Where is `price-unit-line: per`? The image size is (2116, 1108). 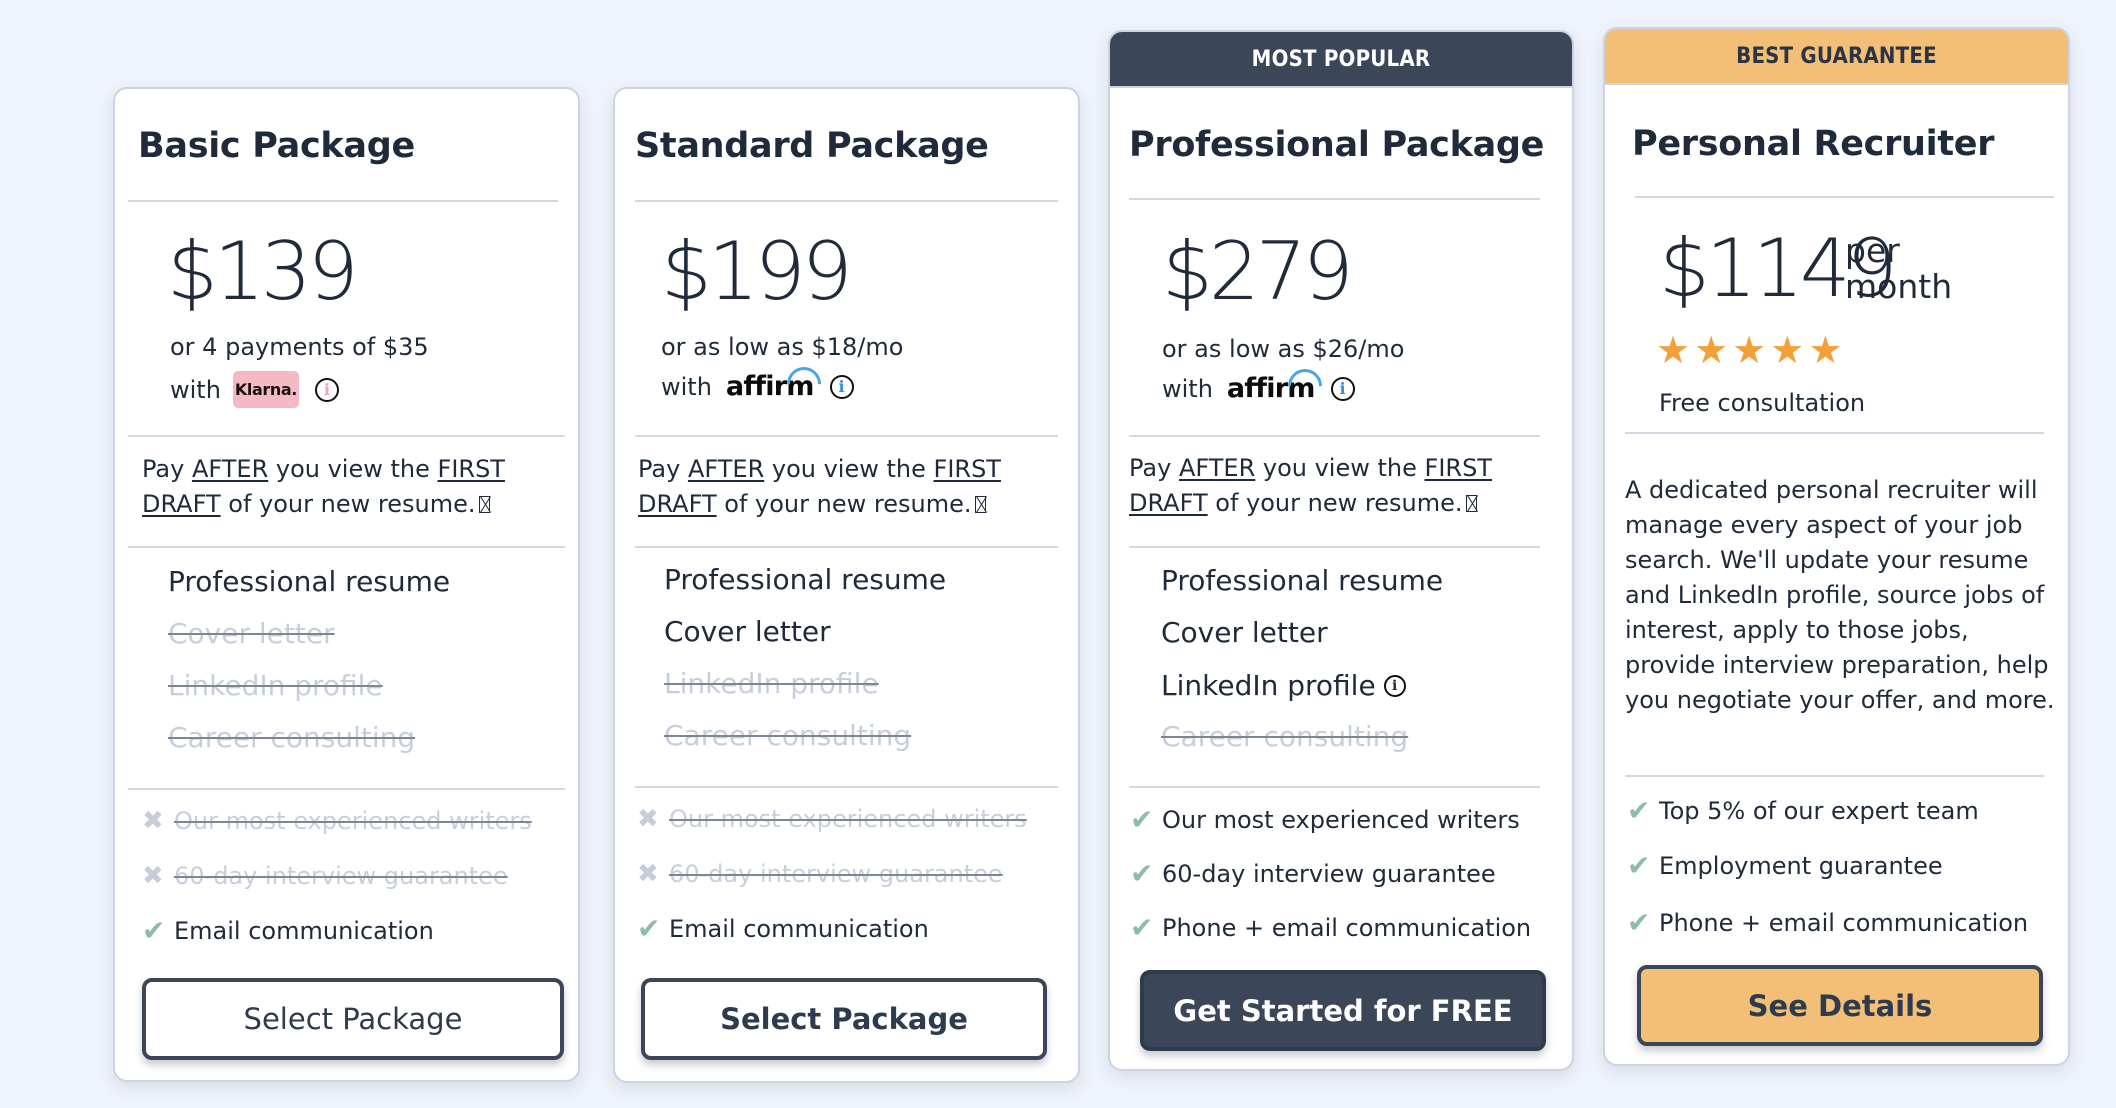
price-unit-line: per is located at coordinates (1872, 250).